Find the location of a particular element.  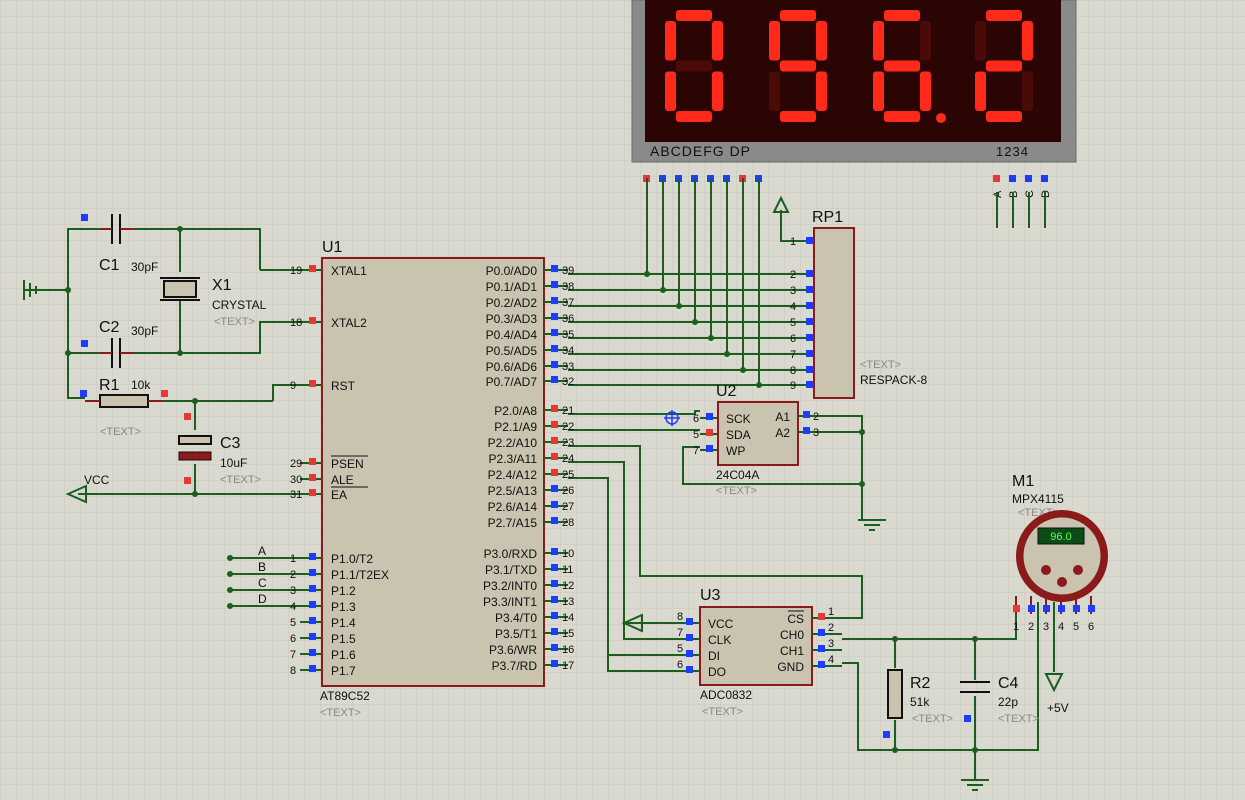

display-com-pin is located at coordinates (1044, 178).